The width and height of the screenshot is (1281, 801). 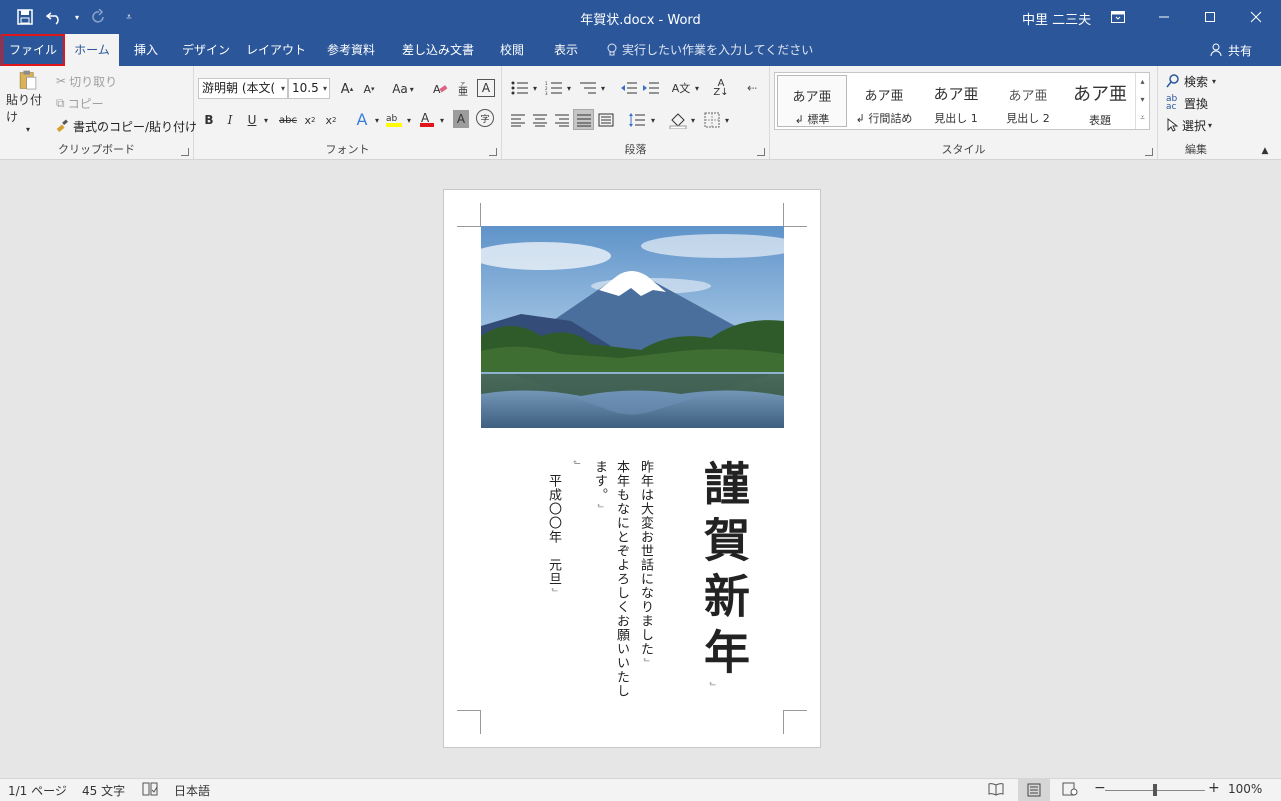 What do you see at coordinates (28, 102) in the screenshot?
I see `paste-button: 貼り付け ▾` at bounding box center [28, 102].